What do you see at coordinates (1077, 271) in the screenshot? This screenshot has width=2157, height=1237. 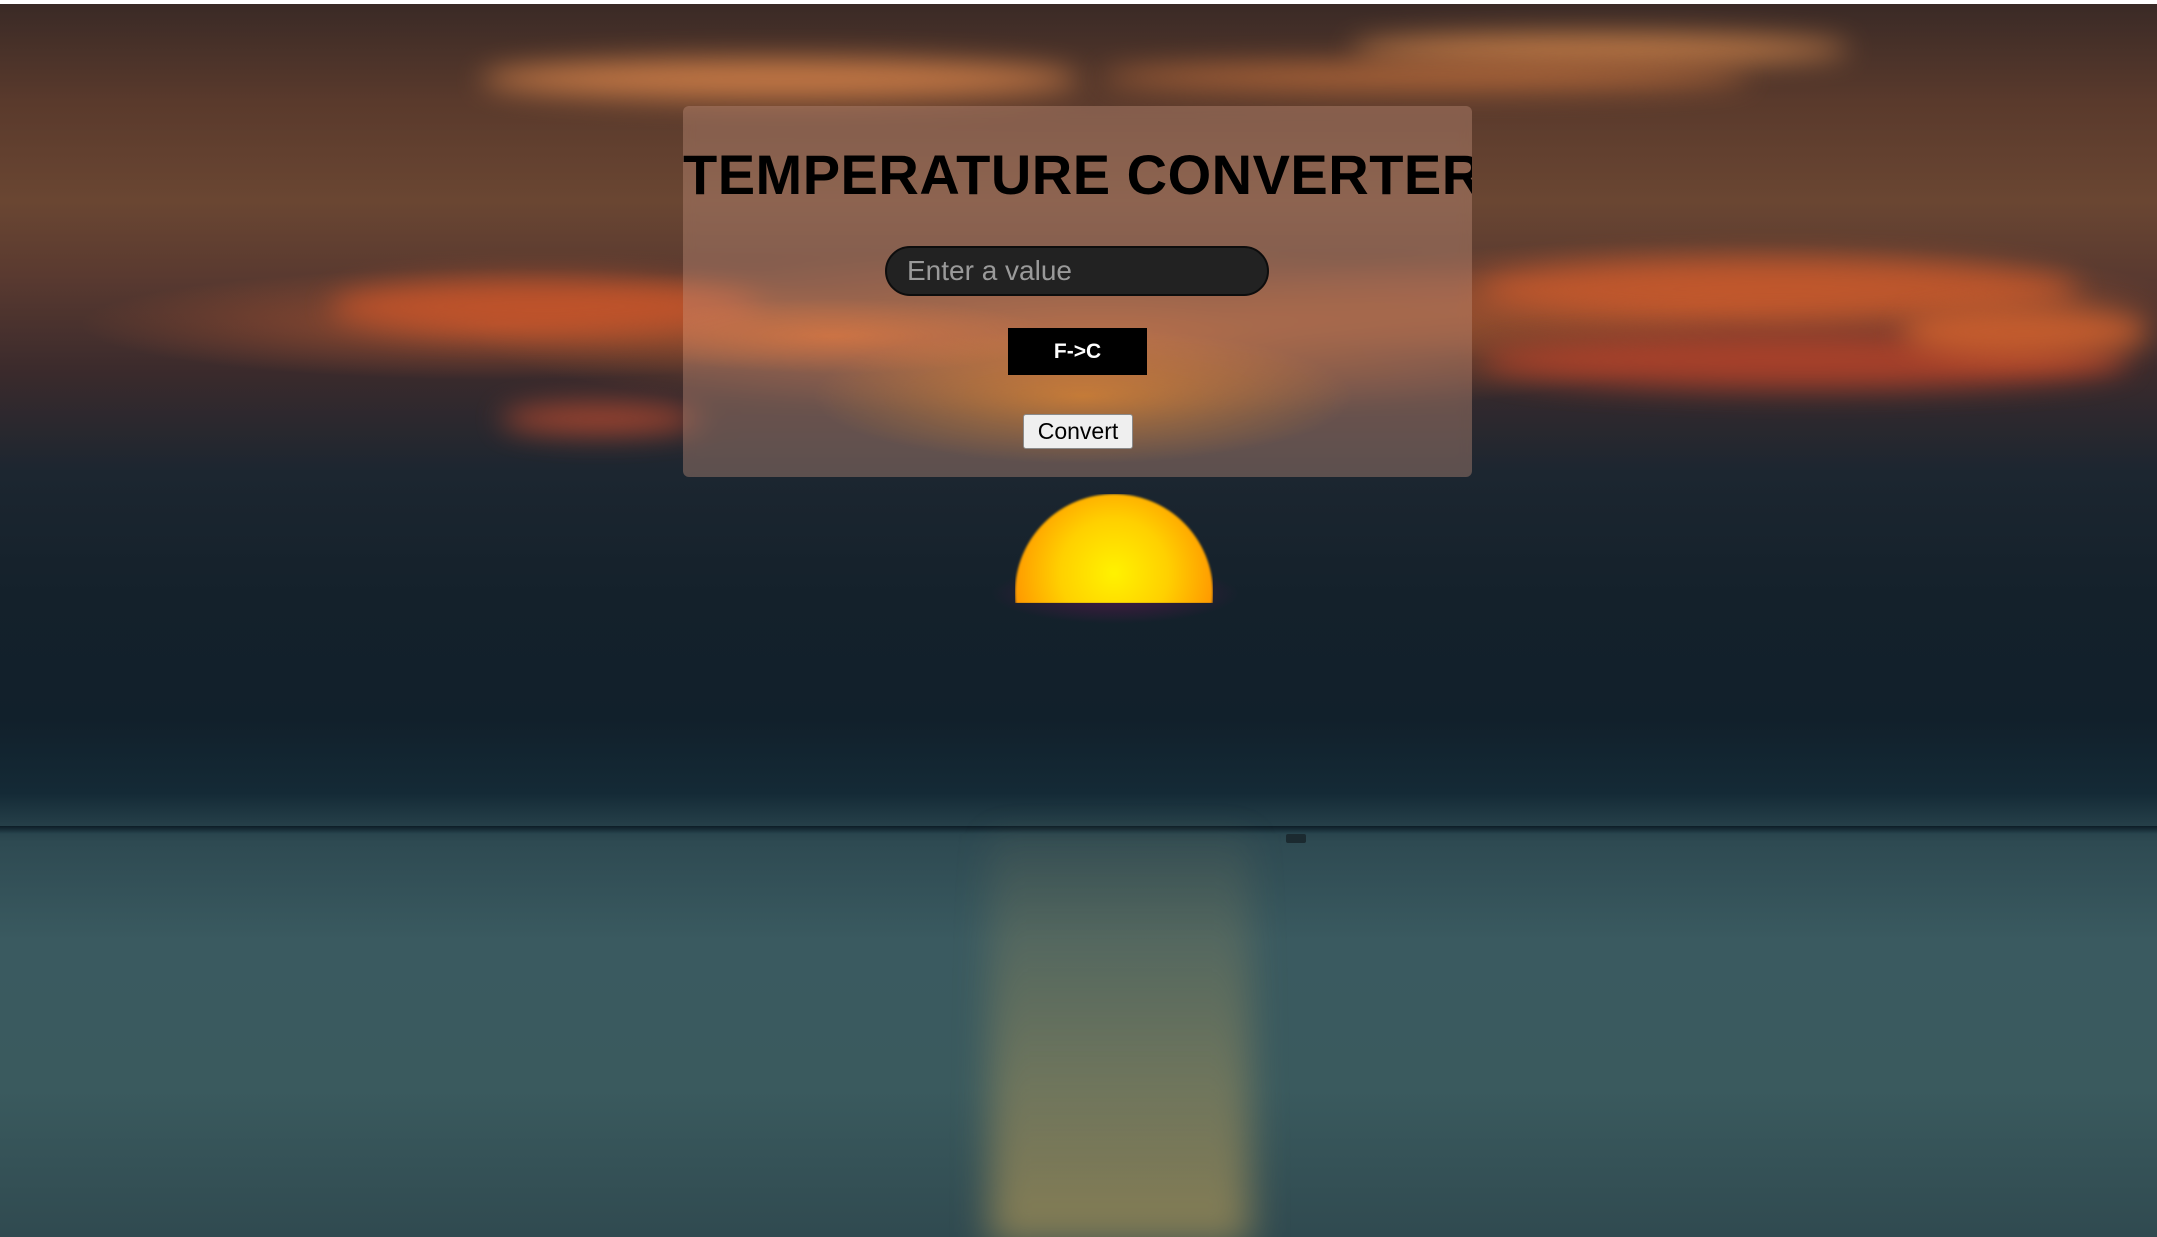 I see `value-input` at bounding box center [1077, 271].